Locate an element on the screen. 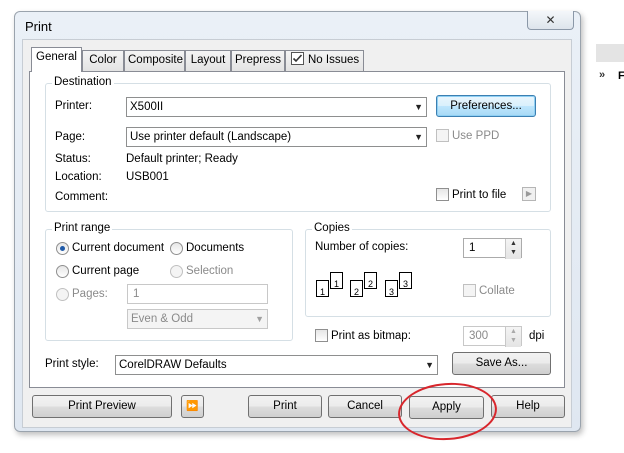 This screenshot has height=453, width=624. current-page-radio is located at coordinates (62, 271).